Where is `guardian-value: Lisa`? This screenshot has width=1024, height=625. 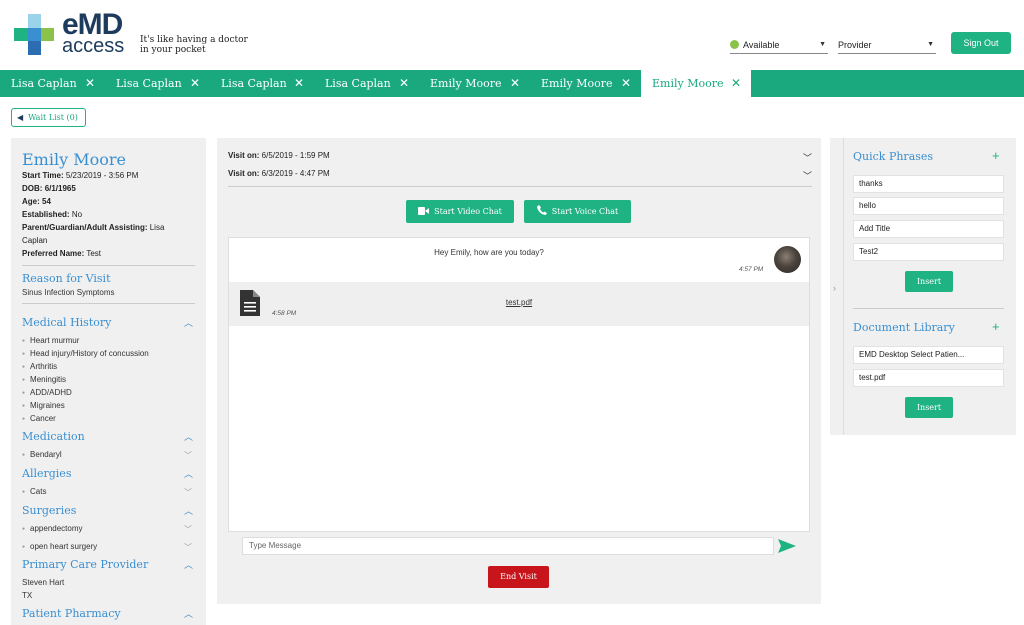
guardian-value: Lisa is located at coordinates (157, 227).